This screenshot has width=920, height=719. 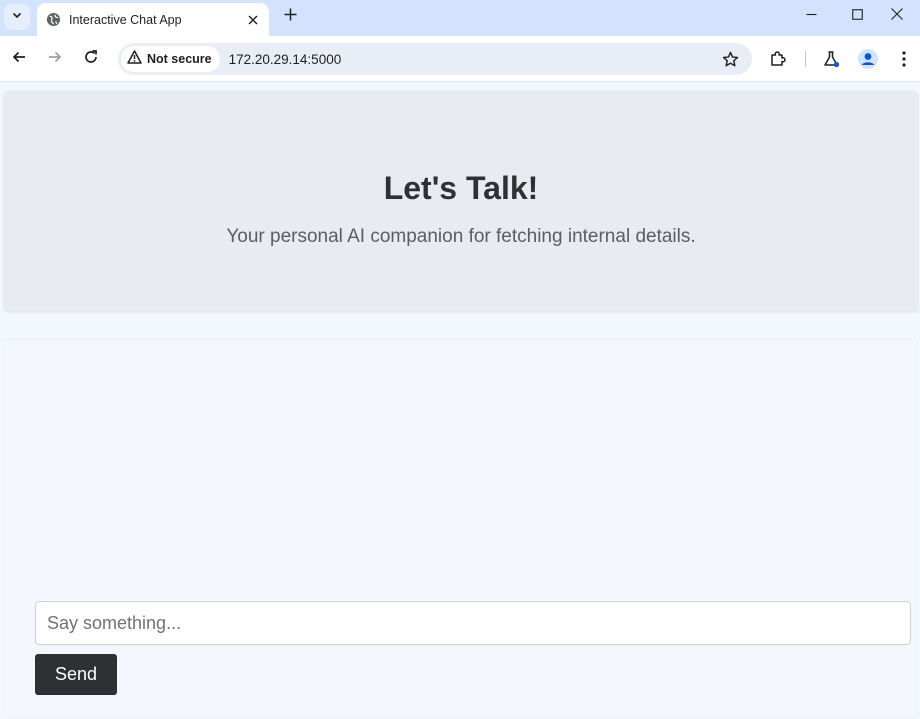 I want to click on tab-title: Interactive Chat App, so click(x=125, y=19).